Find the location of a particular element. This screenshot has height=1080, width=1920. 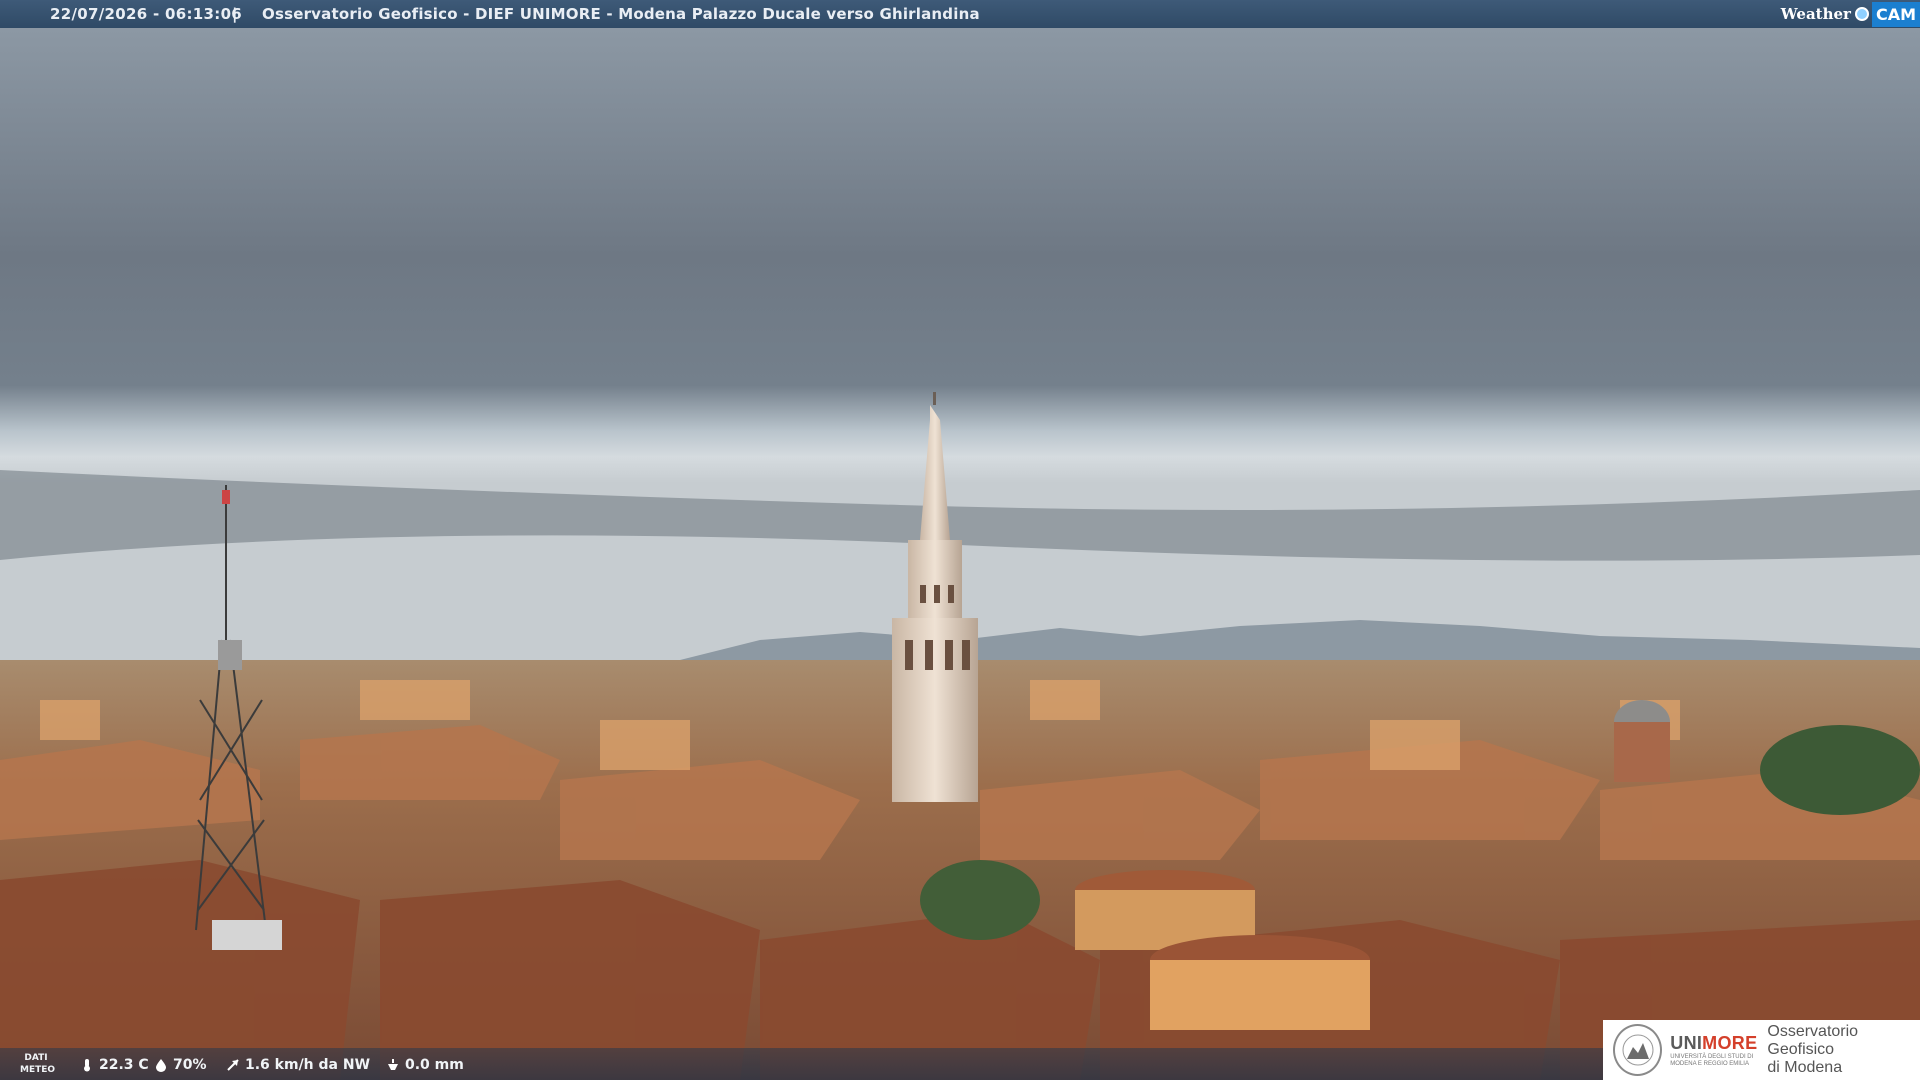

temperature-value: 22.3 C is located at coordinates (124, 1065).